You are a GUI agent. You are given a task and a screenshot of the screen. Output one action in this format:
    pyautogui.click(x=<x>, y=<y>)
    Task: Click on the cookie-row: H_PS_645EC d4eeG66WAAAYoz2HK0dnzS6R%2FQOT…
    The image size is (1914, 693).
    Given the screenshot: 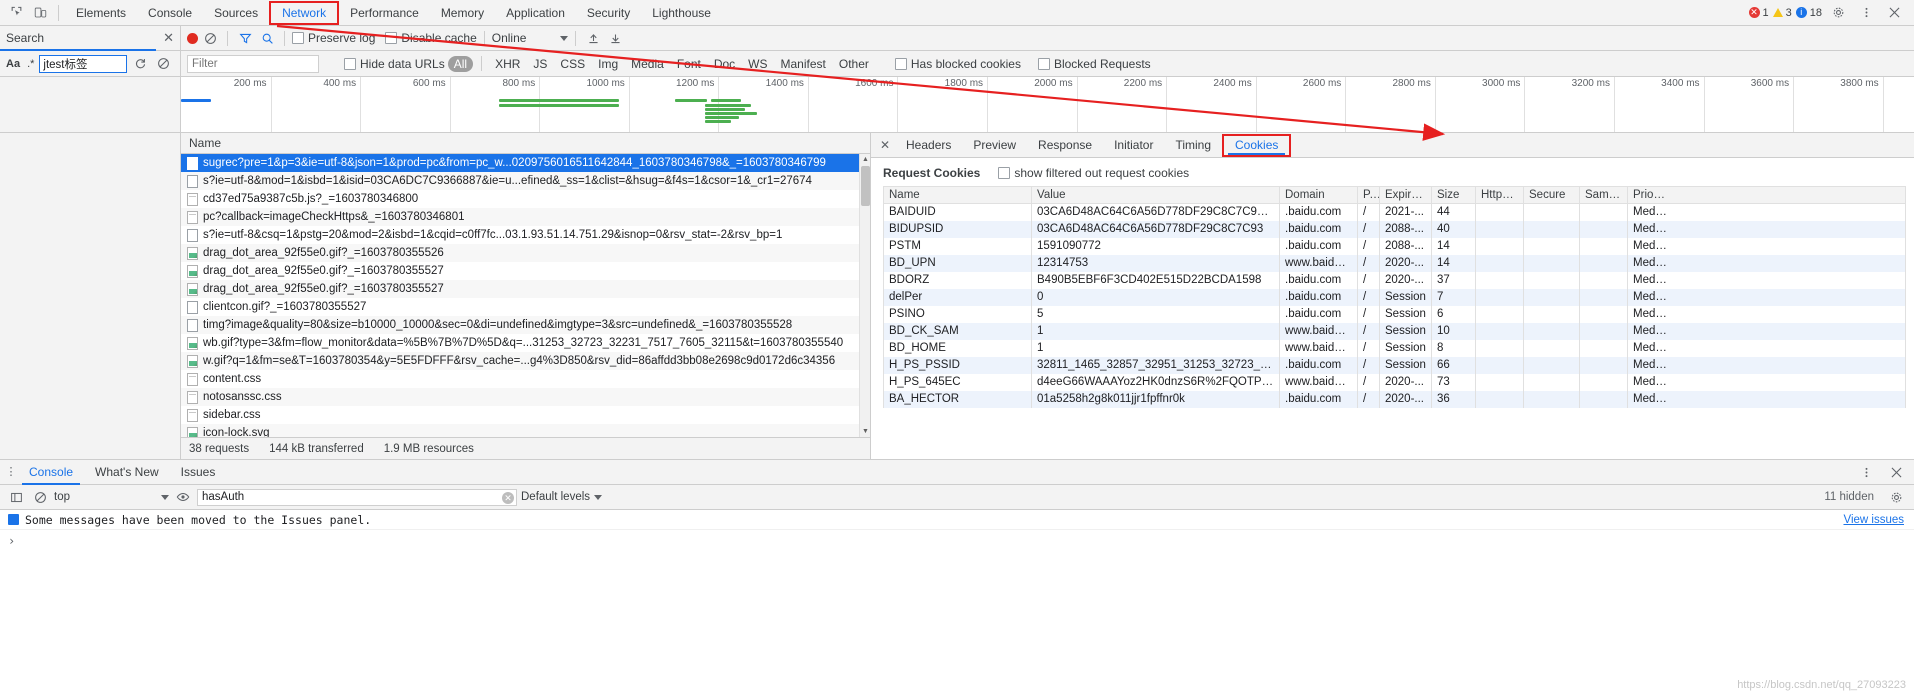 What is the action you would take?
    pyautogui.click(x=1394, y=382)
    